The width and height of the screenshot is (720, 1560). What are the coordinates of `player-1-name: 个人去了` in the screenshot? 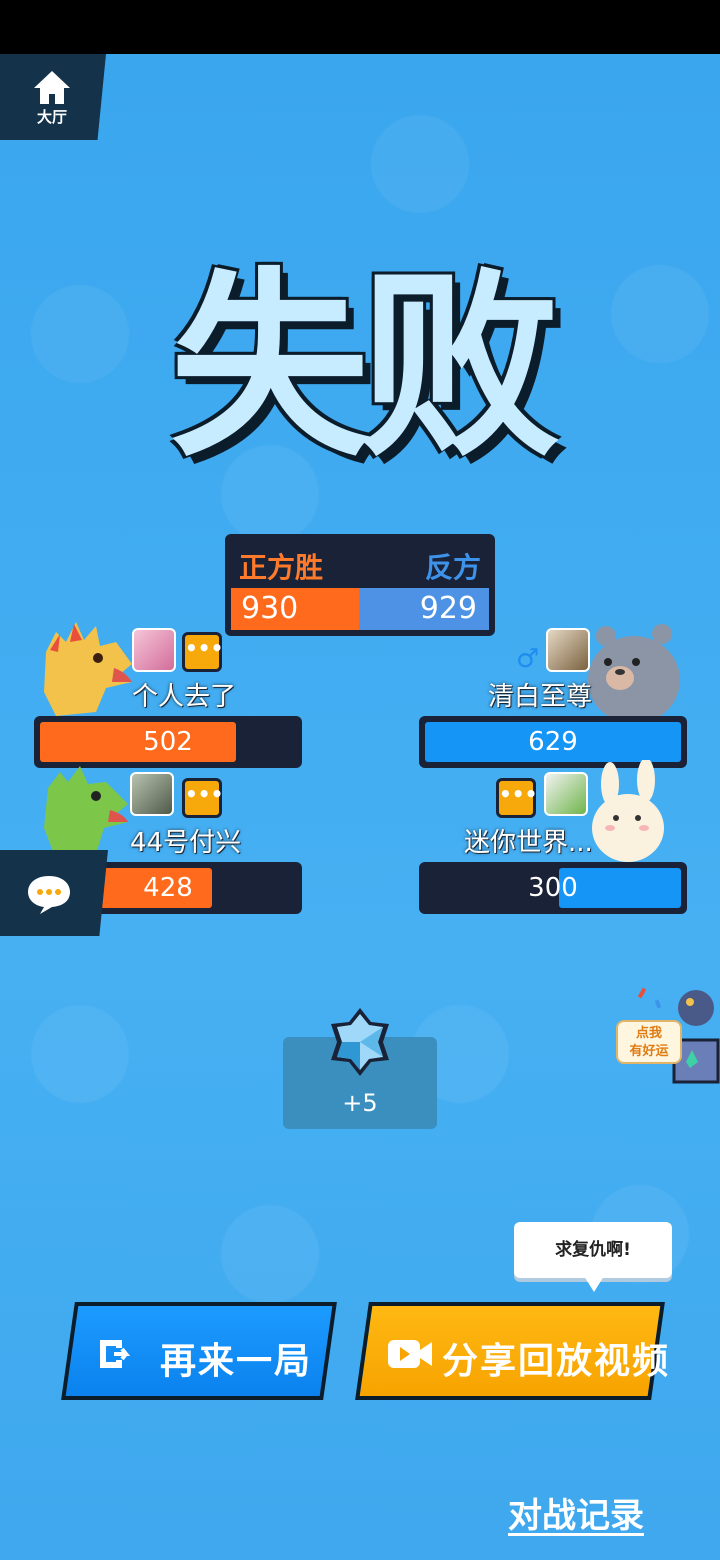 It's located at (184, 697).